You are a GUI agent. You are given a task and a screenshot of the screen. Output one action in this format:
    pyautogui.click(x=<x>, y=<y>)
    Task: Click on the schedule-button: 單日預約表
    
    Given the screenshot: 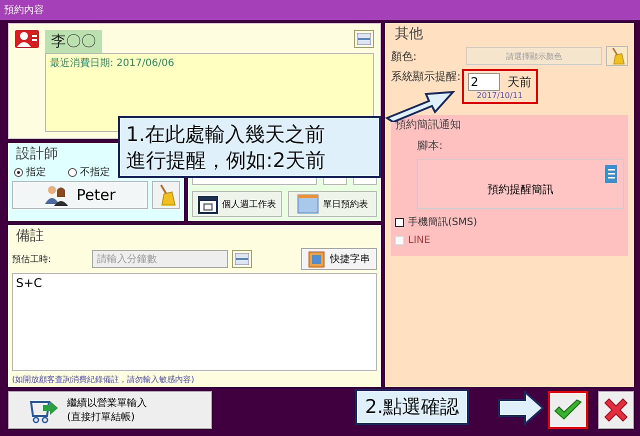 What is the action you would take?
    pyautogui.click(x=332, y=204)
    